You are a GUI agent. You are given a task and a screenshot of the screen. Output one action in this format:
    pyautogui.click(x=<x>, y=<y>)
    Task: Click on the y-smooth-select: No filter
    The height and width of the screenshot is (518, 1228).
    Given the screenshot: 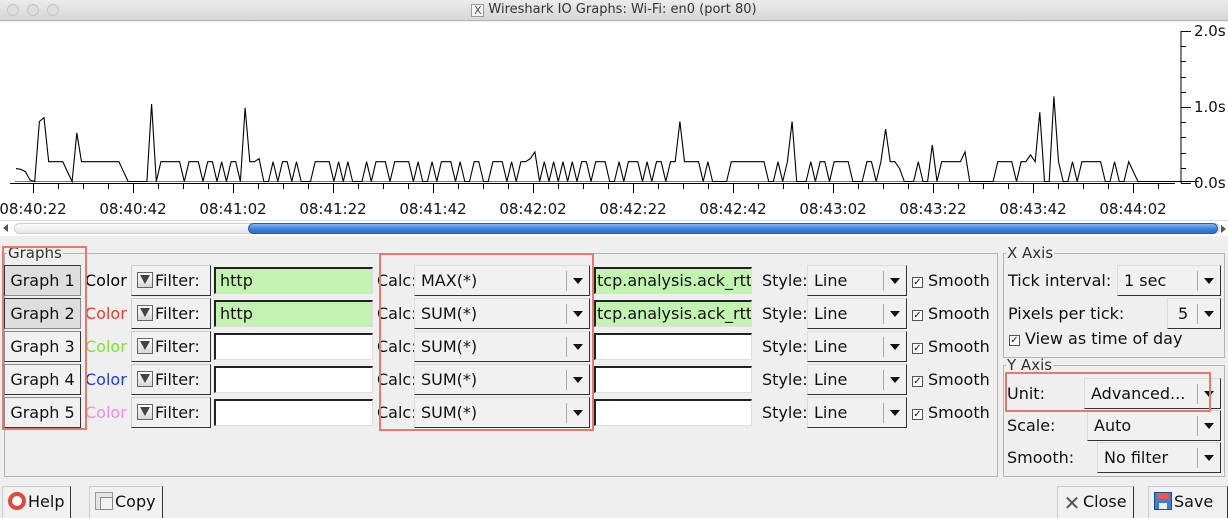 What is the action you would take?
    pyautogui.click(x=1159, y=457)
    